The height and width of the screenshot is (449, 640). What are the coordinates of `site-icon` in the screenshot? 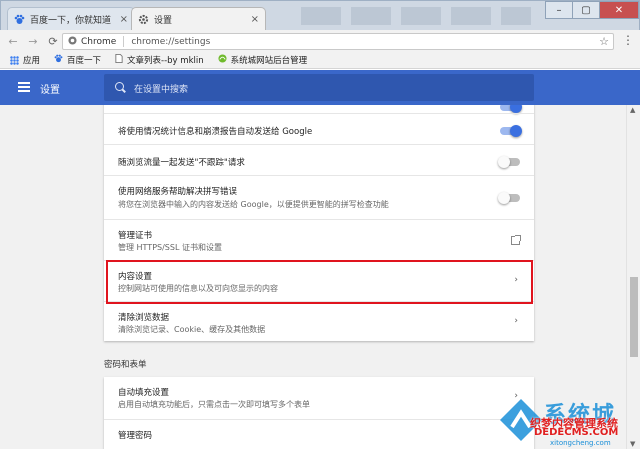 It's located at (222, 60).